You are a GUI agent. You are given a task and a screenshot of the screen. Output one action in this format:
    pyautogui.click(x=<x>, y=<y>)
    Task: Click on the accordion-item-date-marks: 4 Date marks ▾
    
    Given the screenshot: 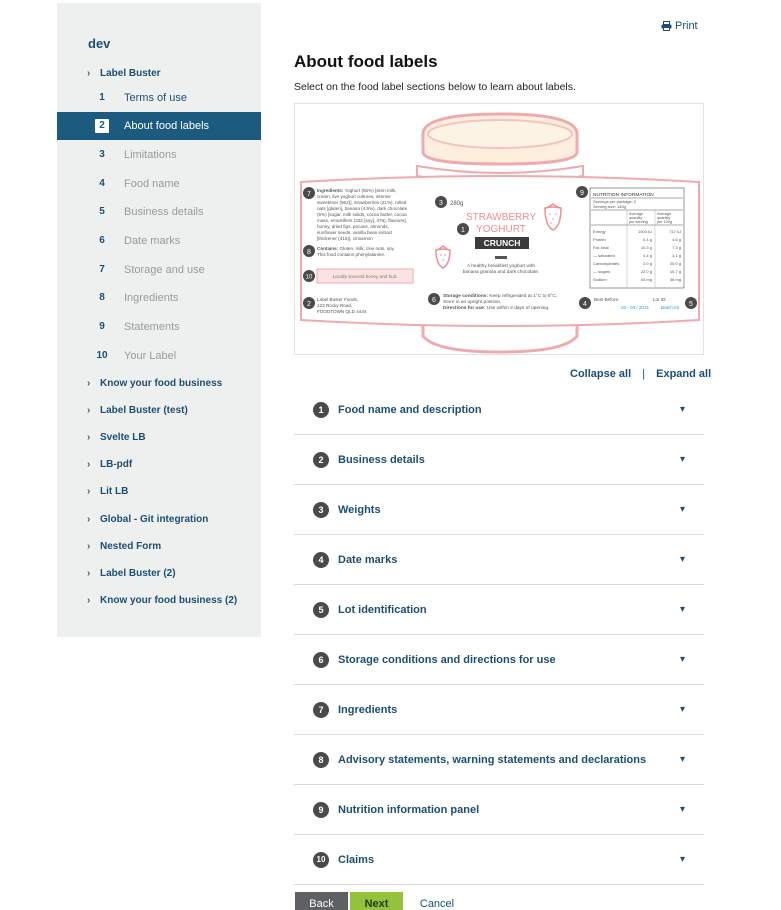 What is the action you would take?
    pyautogui.click(x=499, y=560)
    